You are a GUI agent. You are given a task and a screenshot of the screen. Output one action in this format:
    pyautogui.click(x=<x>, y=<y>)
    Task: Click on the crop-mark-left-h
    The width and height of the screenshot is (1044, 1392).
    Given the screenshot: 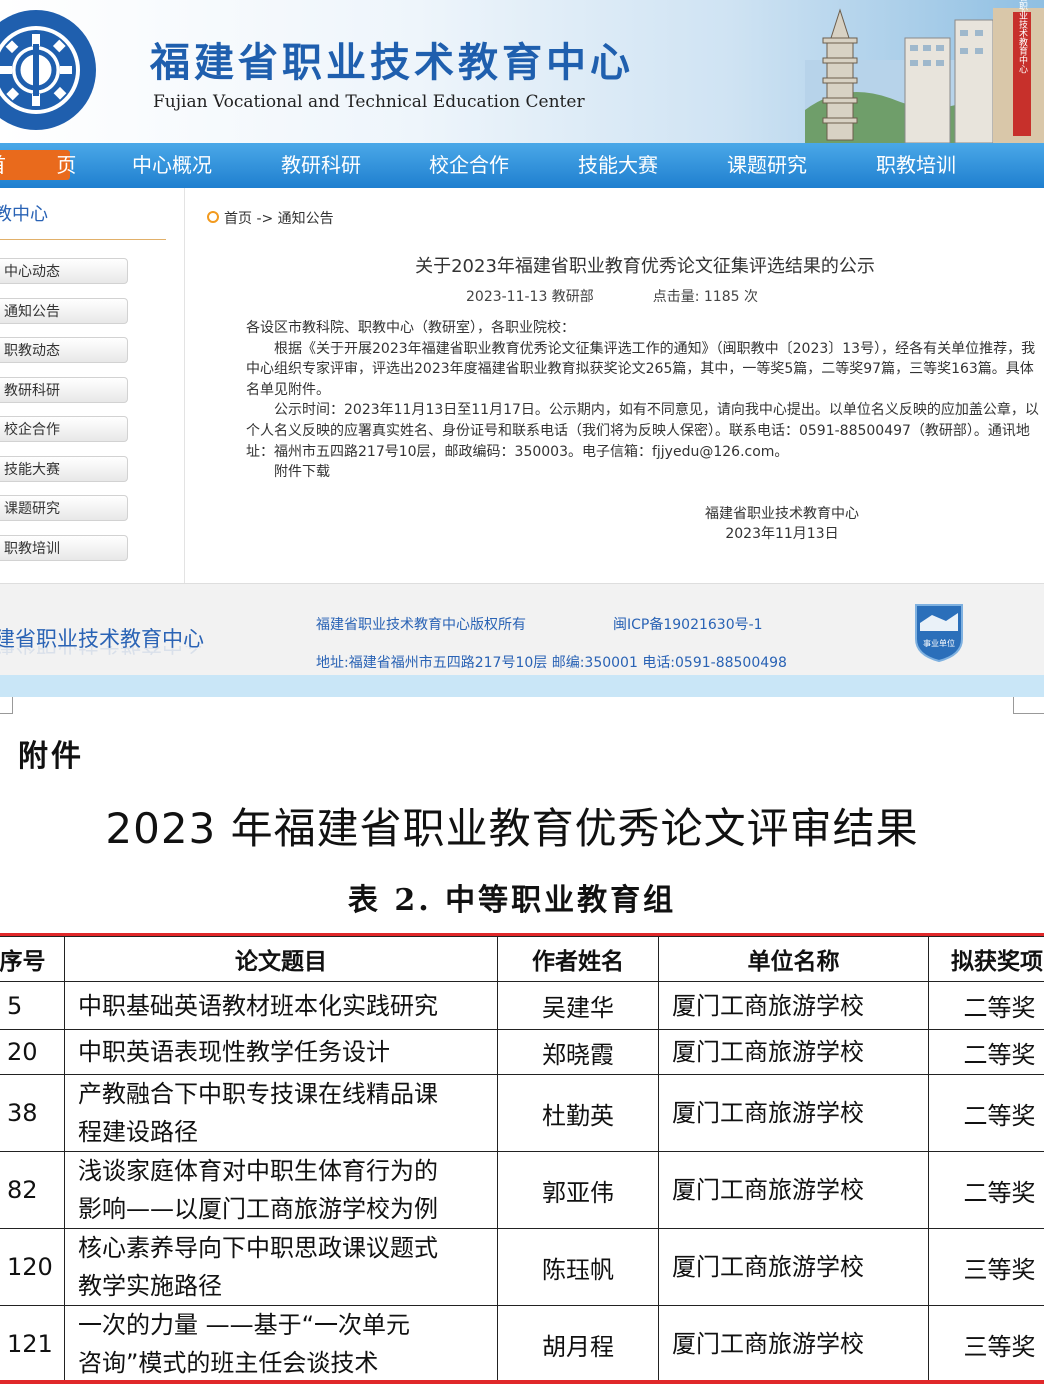 What is the action you would take?
    pyautogui.click(x=6, y=713)
    